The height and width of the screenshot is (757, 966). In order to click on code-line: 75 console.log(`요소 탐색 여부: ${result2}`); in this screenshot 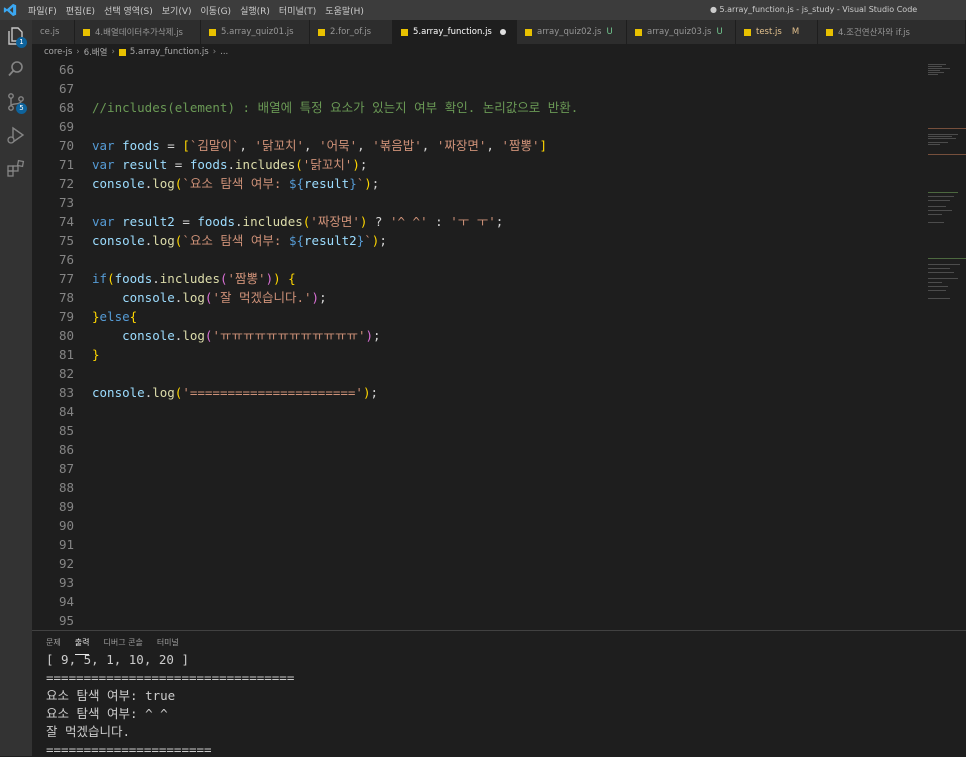, I will do `click(479, 240)`.